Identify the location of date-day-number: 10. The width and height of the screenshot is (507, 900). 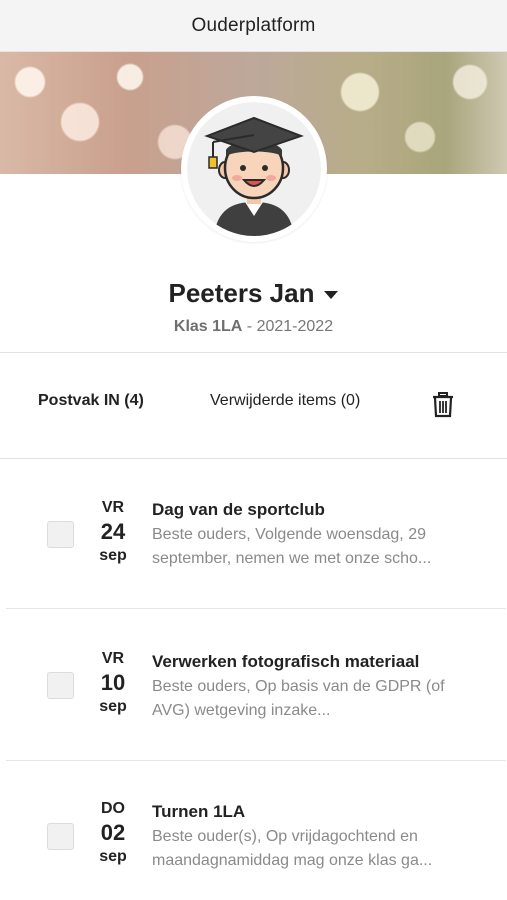
(113, 682).